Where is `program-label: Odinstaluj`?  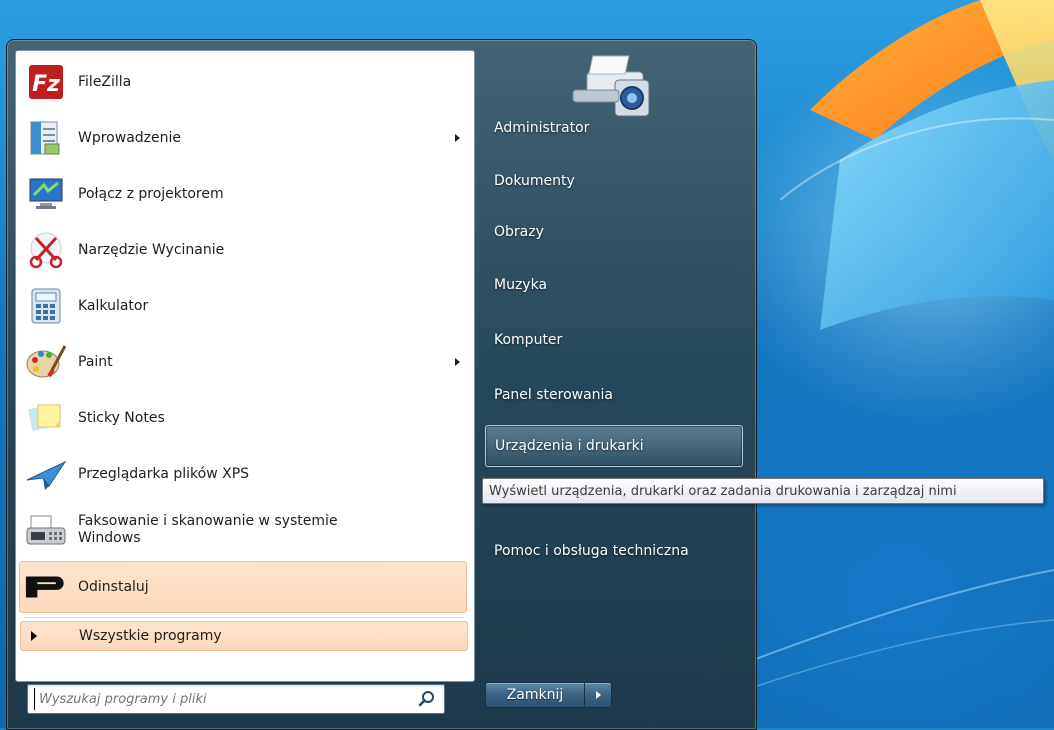 program-label: Odinstaluj is located at coordinates (113, 586).